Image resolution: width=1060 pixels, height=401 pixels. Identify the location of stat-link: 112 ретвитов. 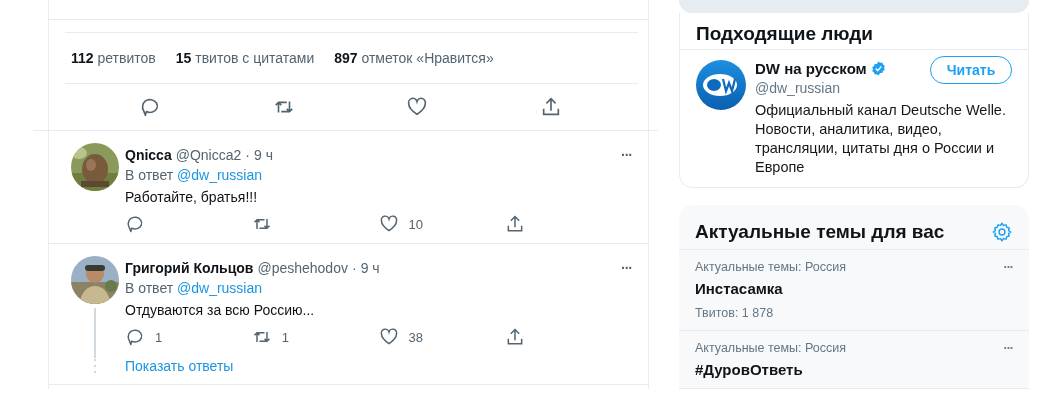
(113, 58).